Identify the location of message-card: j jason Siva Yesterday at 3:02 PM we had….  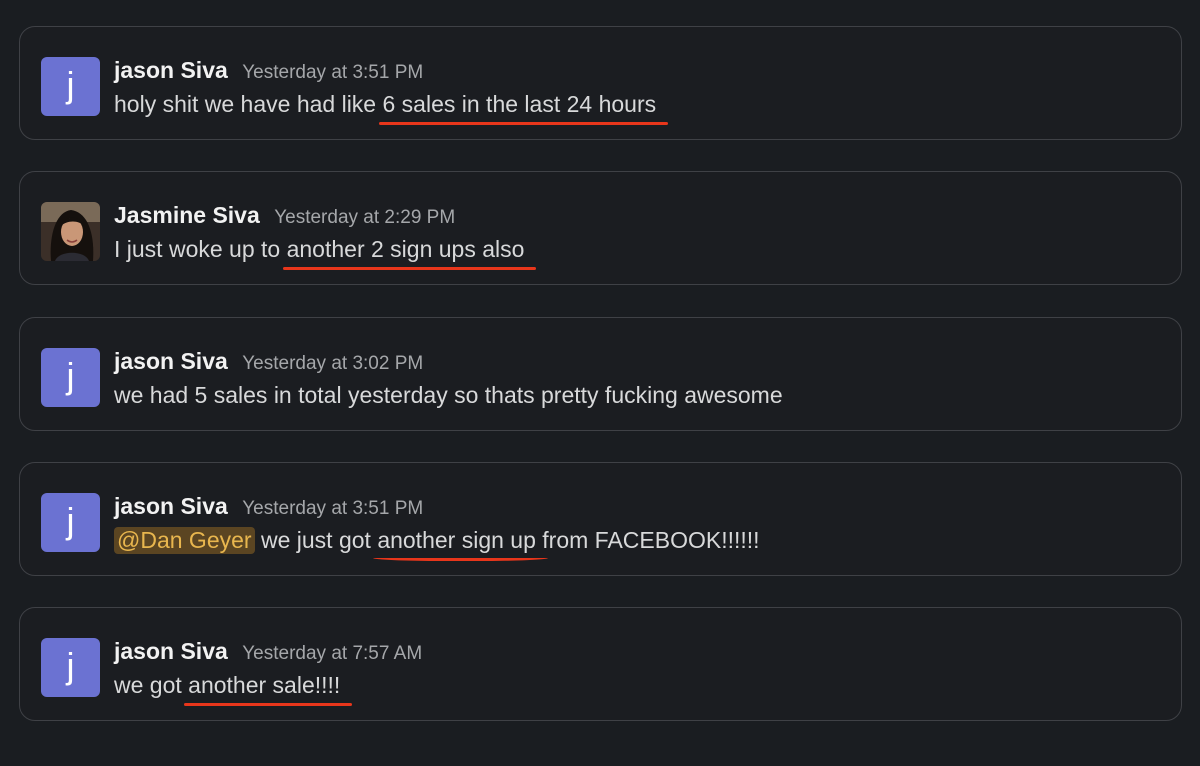
(600, 374).